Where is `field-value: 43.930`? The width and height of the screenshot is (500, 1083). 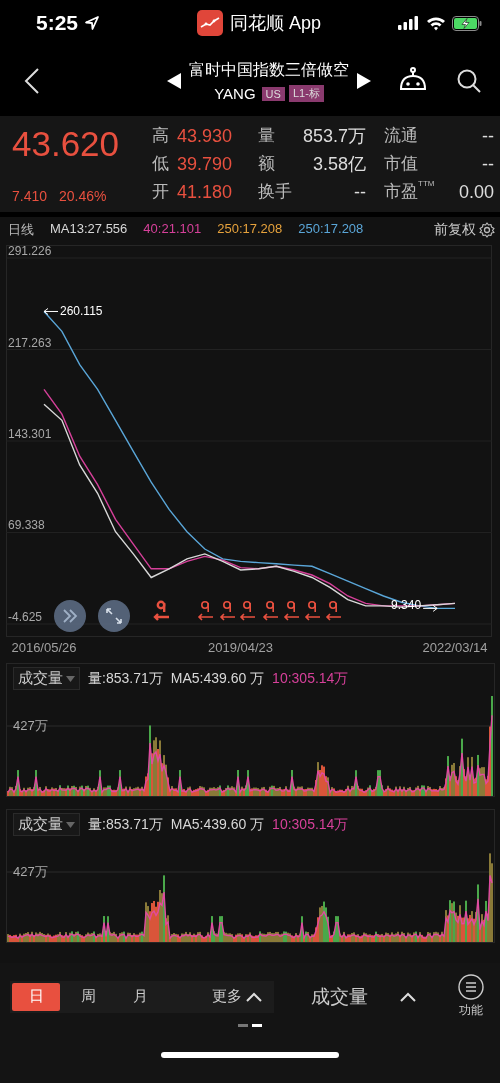 field-value: 43.930 is located at coordinates (205, 136).